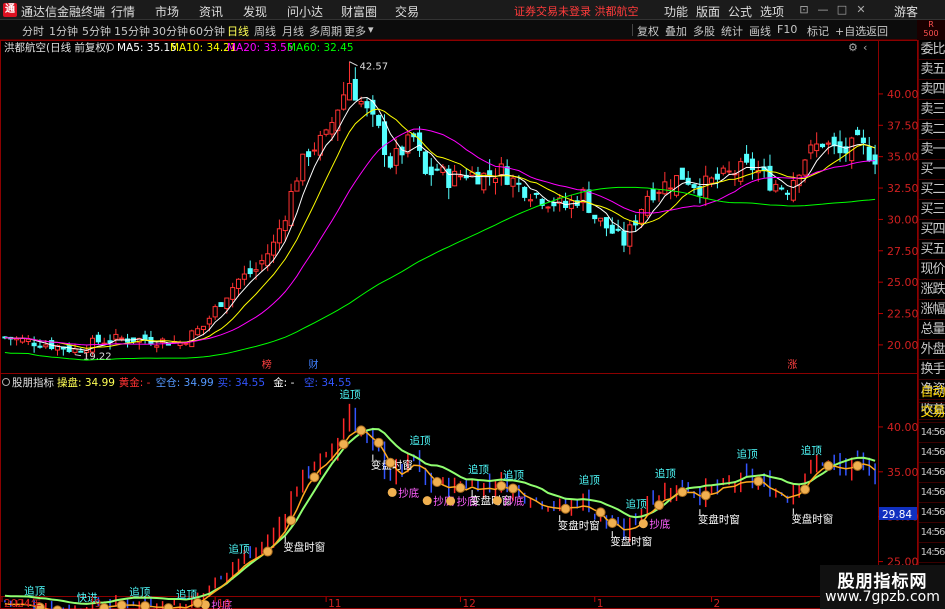 The width and height of the screenshot is (945, 609). Describe the element at coordinates (676, 11) in the screenshot. I see `menu-gongneng: 功能` at that location.